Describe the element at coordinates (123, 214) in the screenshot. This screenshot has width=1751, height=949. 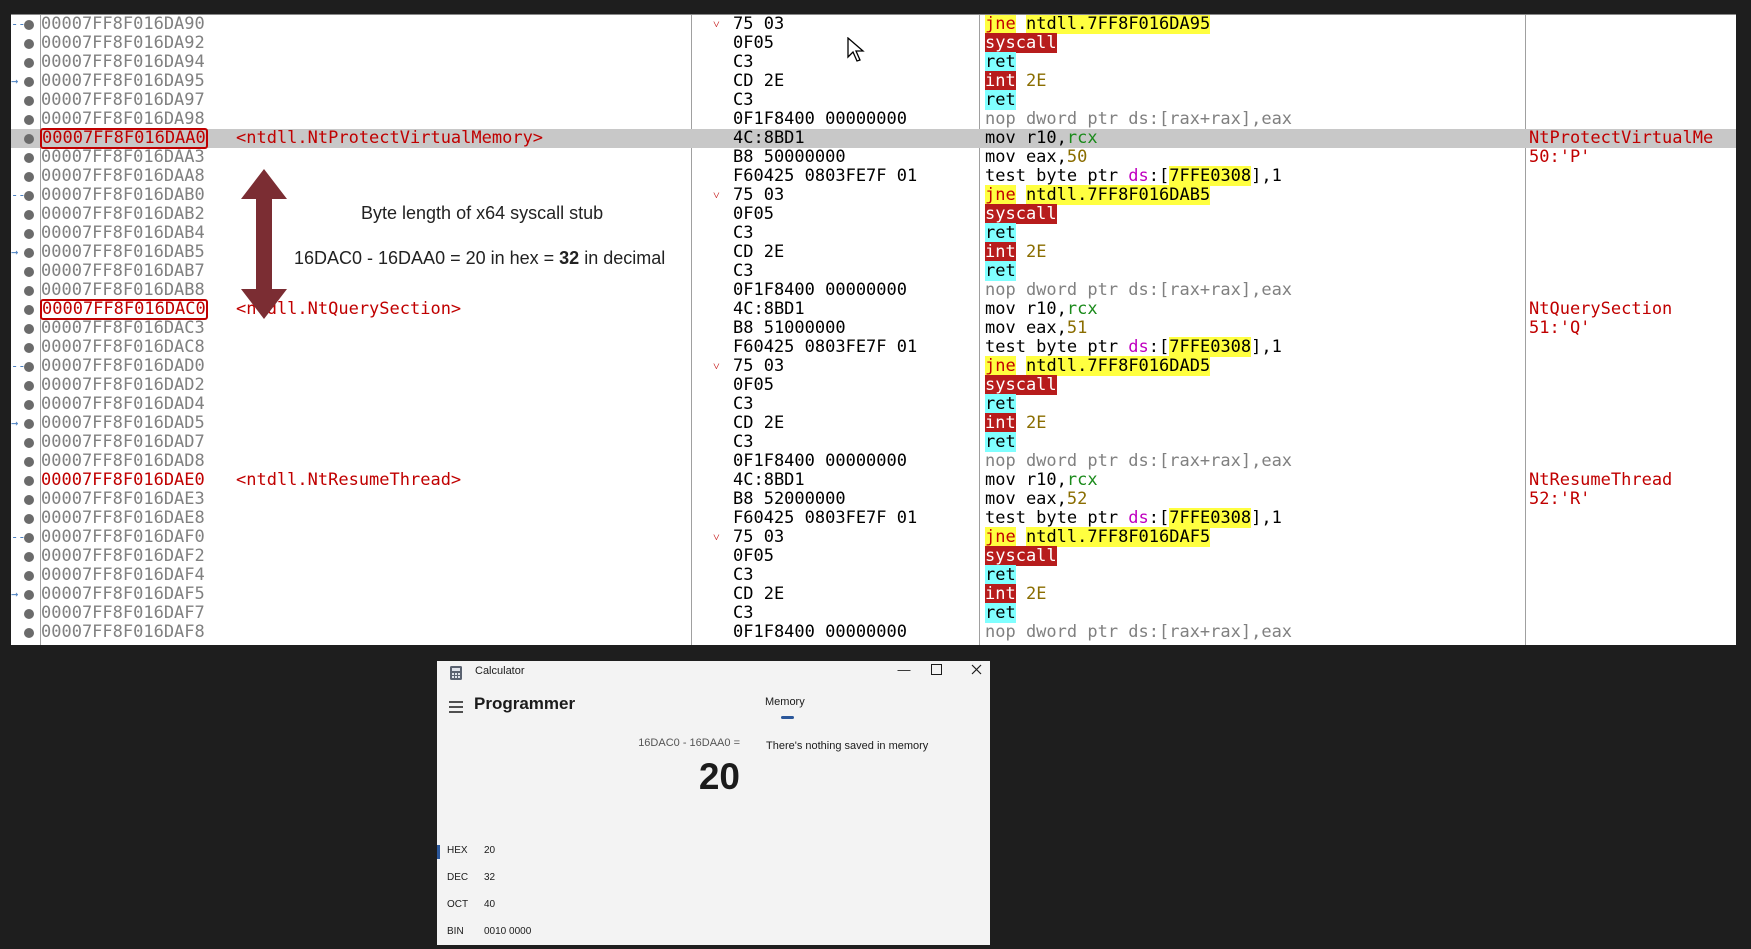
I see `address-cell: 00007FF8F016DAB2` at that location.